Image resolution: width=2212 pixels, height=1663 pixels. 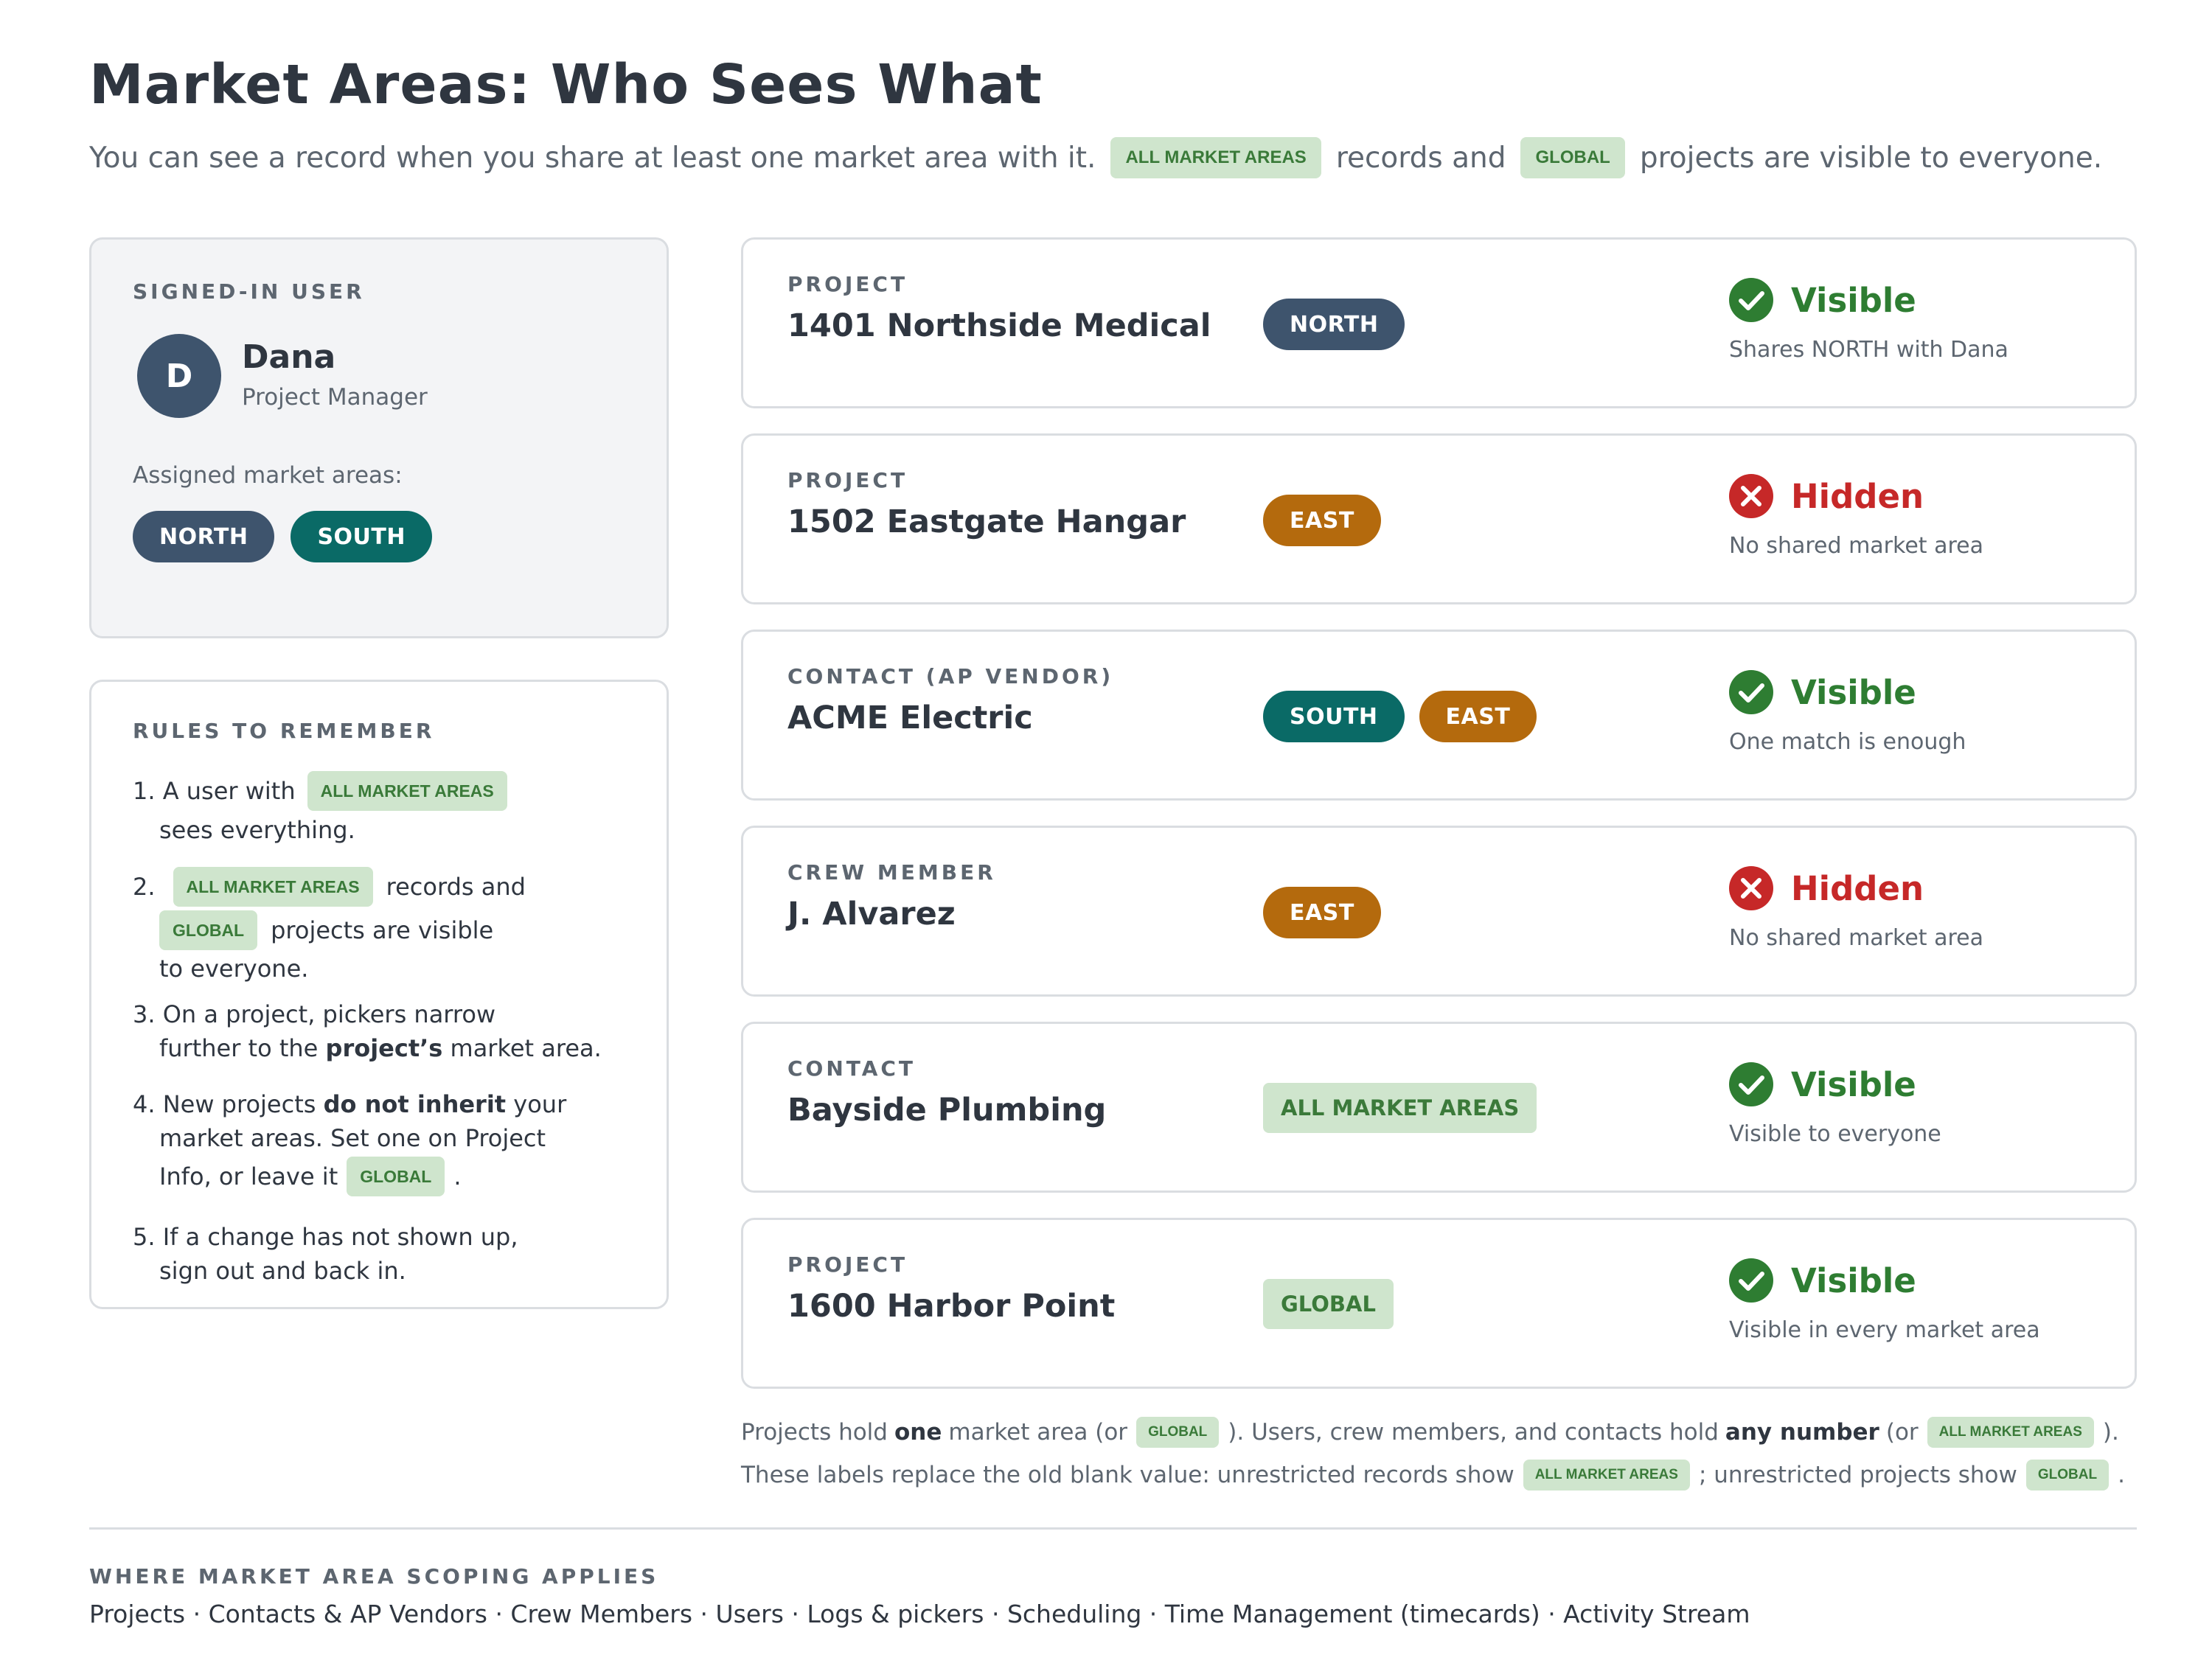 I want to click on record-areas: GLOBAL, so click(x=1328, y=1304).